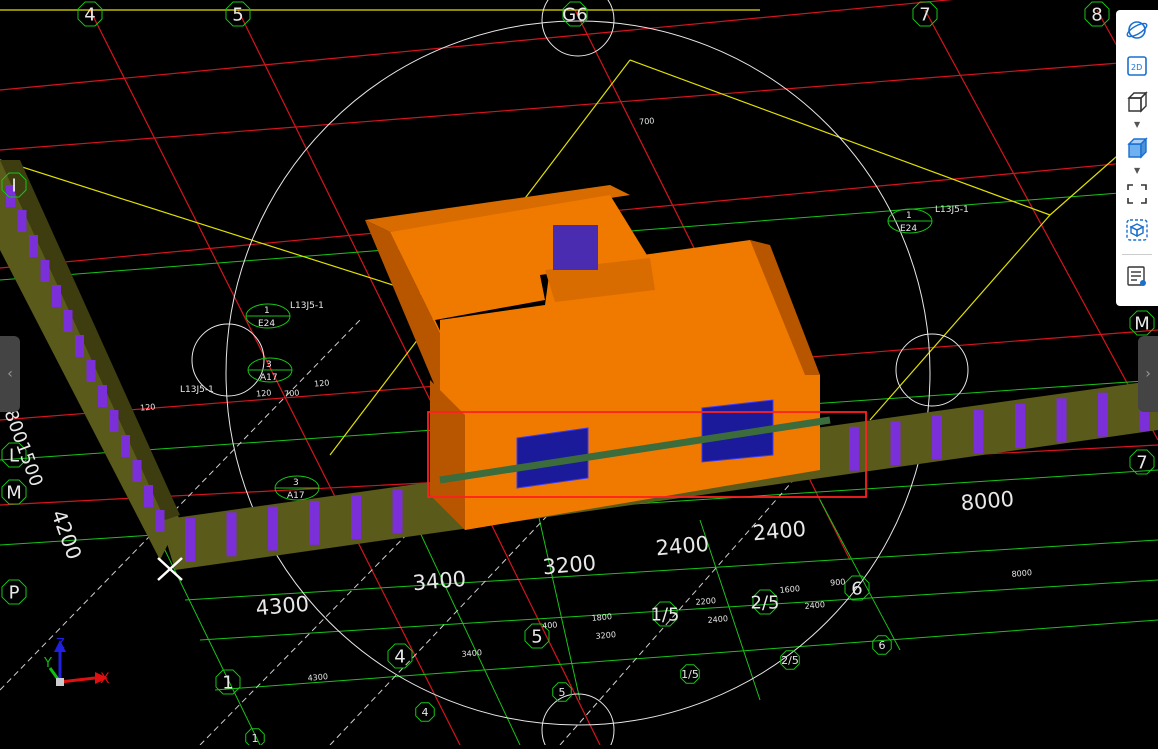 The height and width of the screenshot is (749, 1158). I want to click on properties-icon, so click(1137, 276).